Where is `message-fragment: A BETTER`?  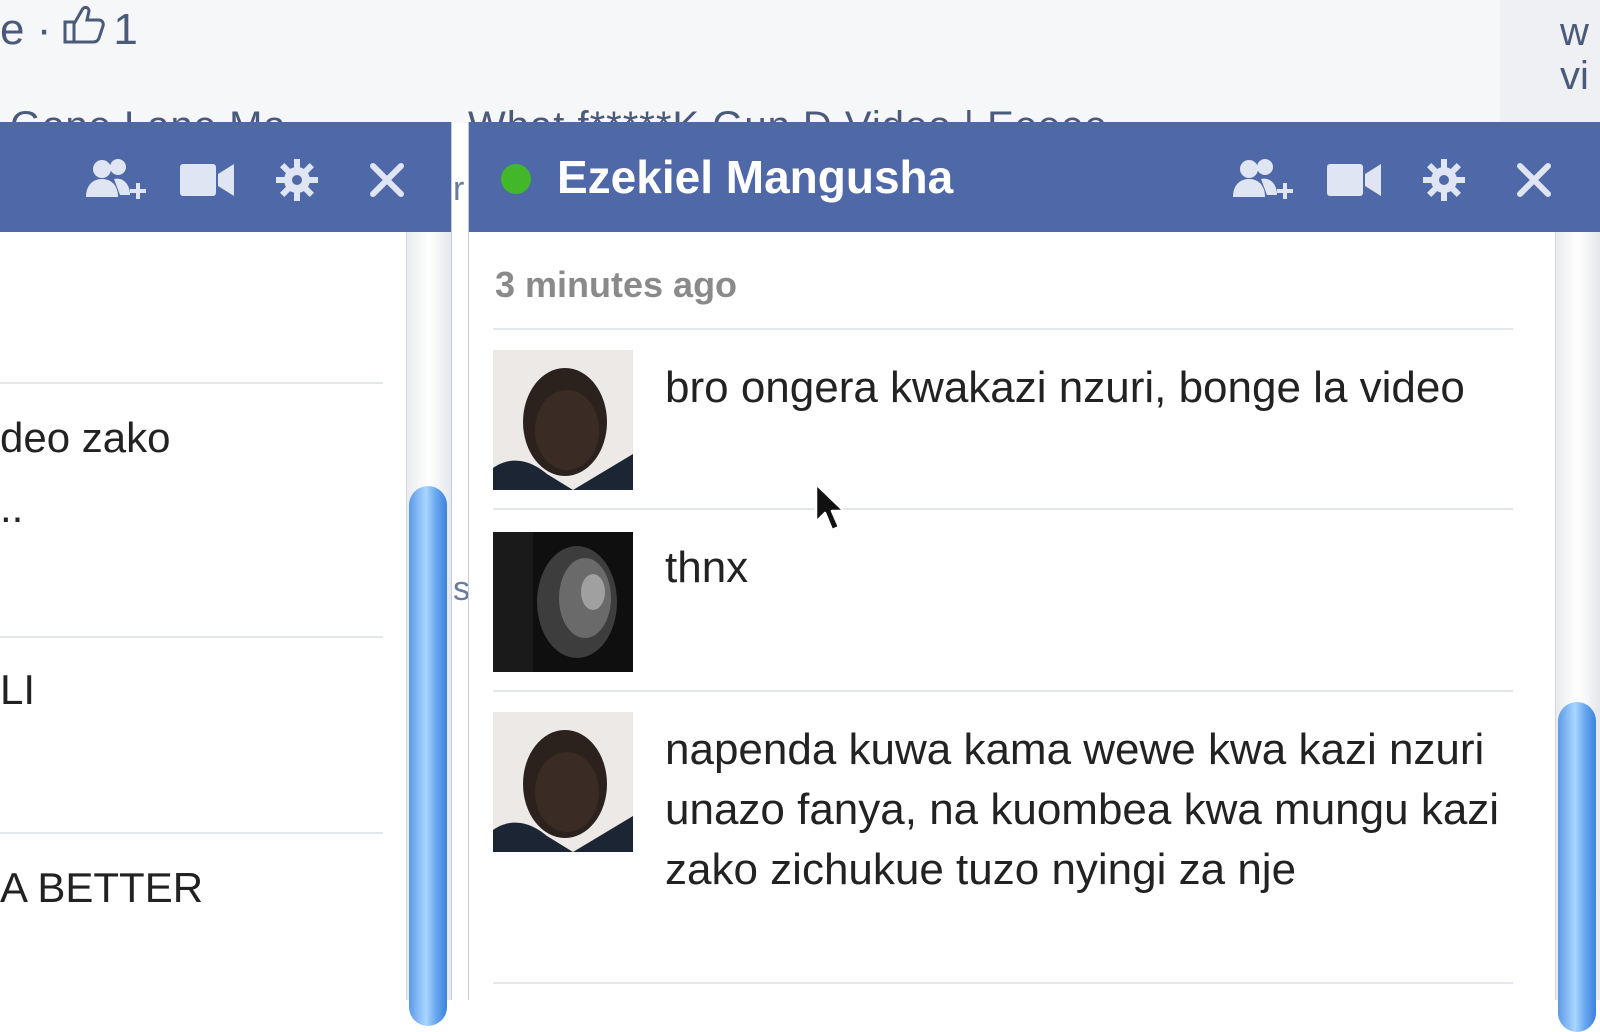
message-fragment: A BETTER is located at coordinates (102, 887).